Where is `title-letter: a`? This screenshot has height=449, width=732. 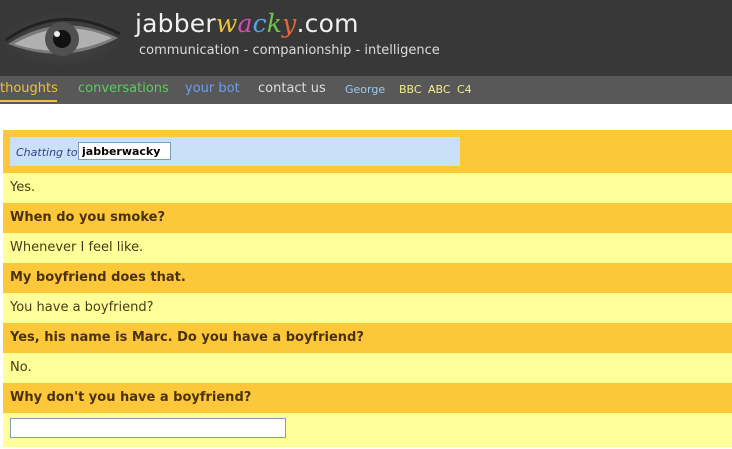
title-letter: a is located at coordinates (245, 23).